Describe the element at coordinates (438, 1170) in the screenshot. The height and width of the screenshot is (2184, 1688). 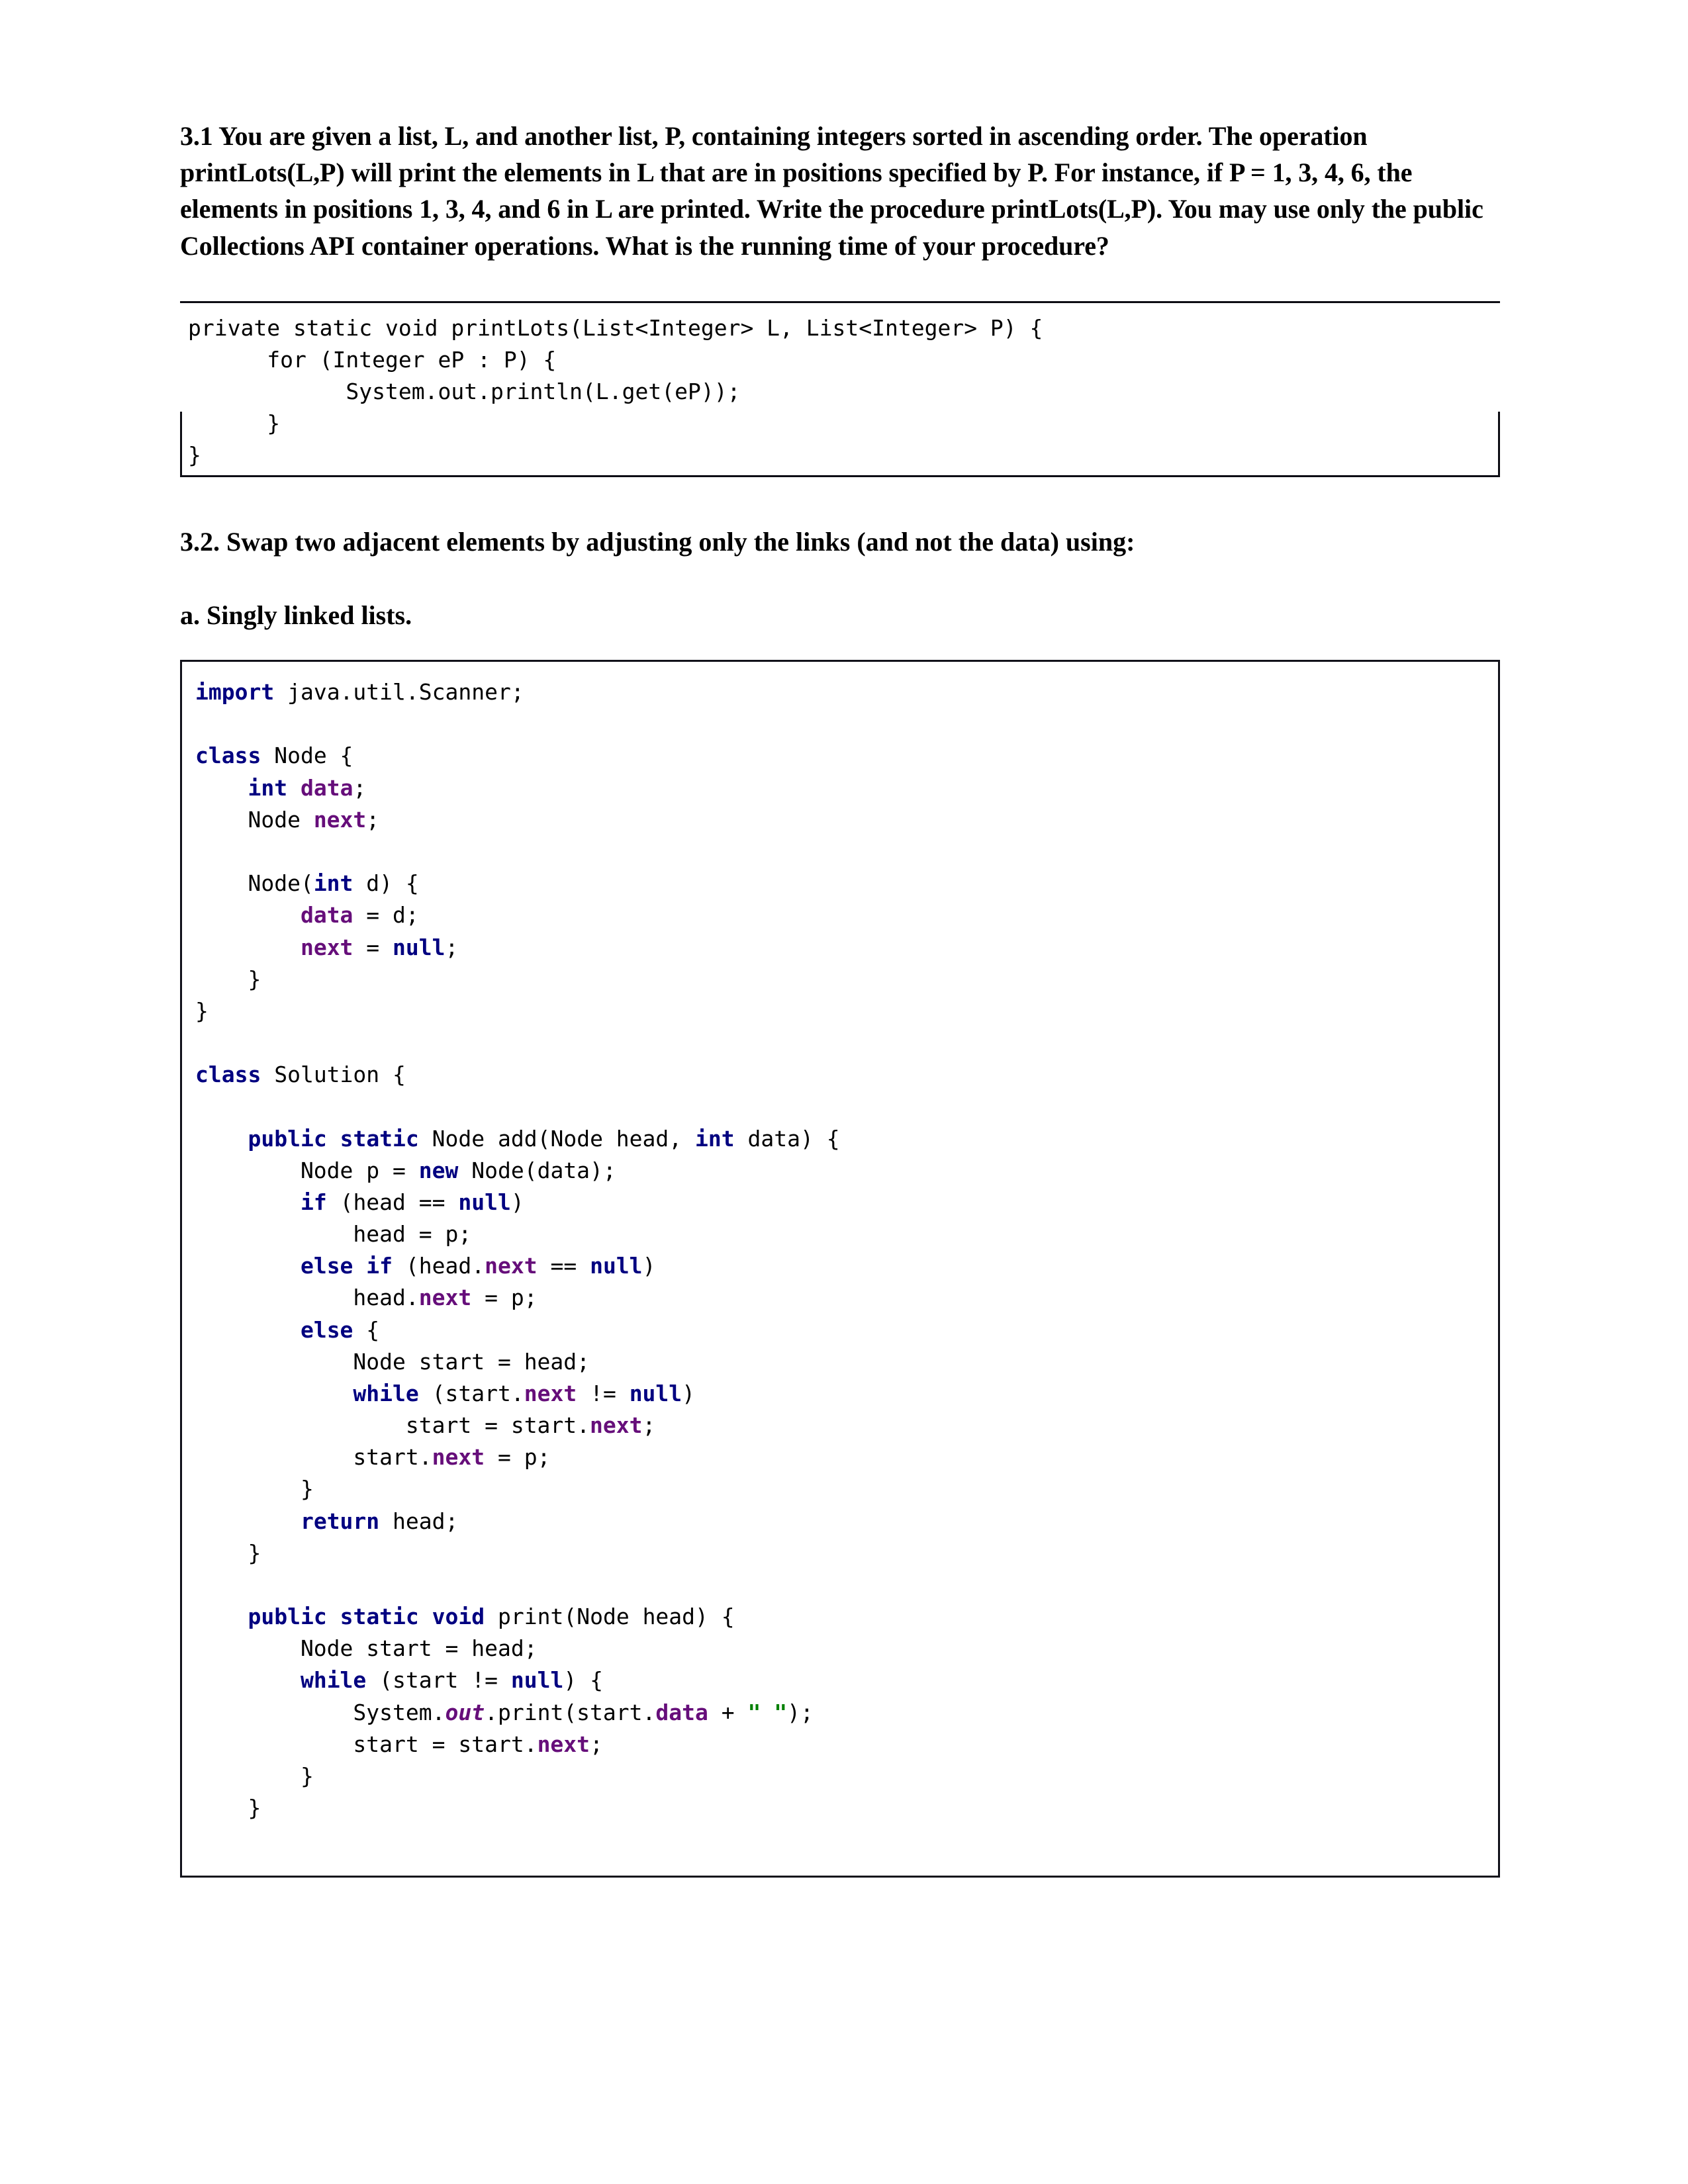
I see `keyword-new: new` at that location.